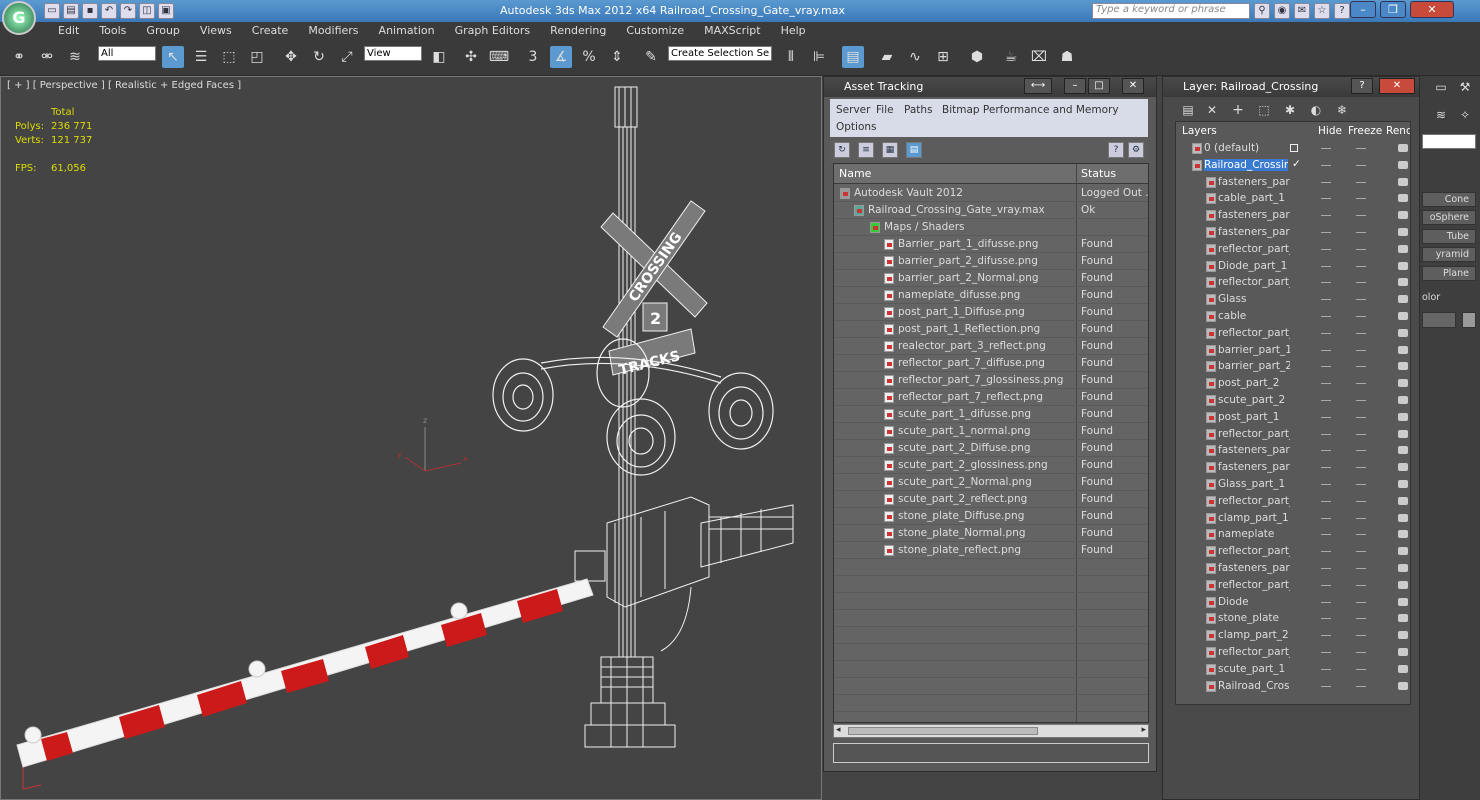  What do you see at coordinates (1067, 57) in the screenshot?
I see `render-production-icon: ☗` at bounding box center [1067, 57].